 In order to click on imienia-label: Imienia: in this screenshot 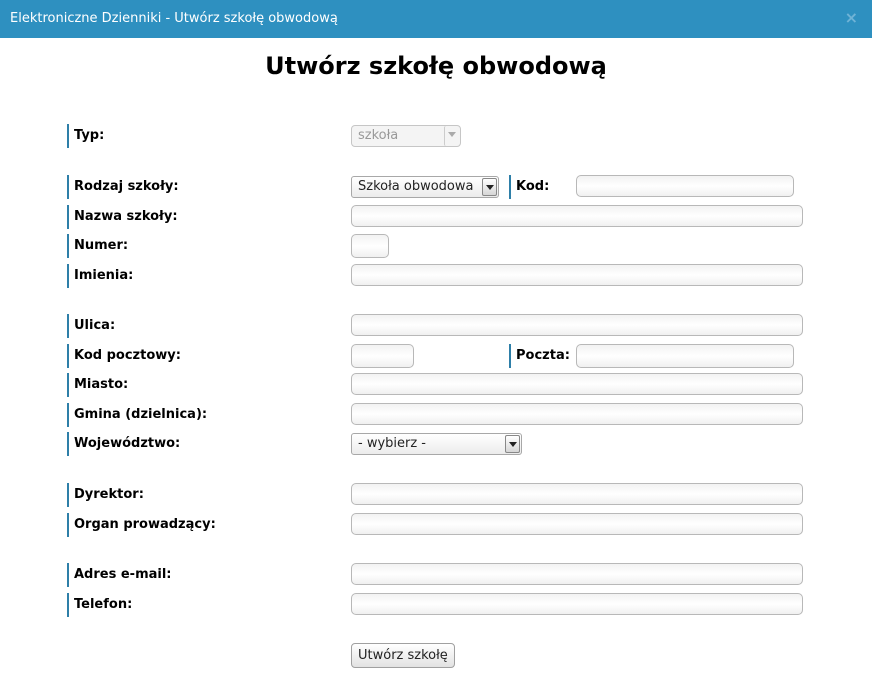, I will do `click(100, 276)`.